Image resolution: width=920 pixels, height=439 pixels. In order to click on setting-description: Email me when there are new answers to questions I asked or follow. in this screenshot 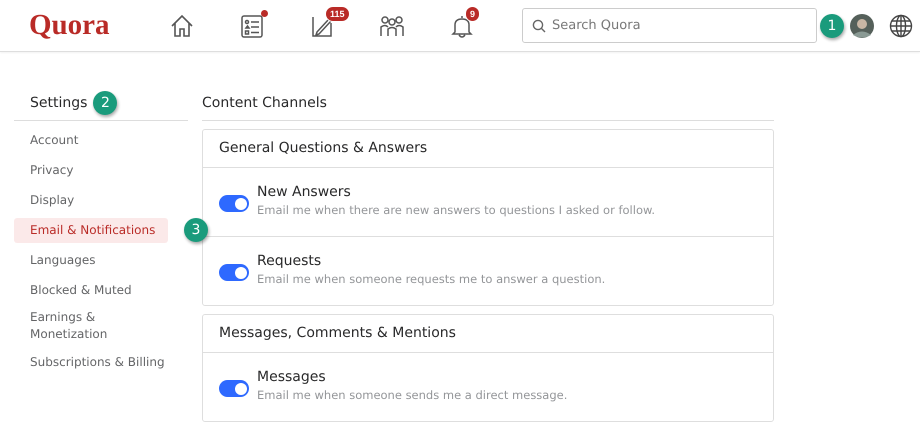, I will do `click(456, 210)`.